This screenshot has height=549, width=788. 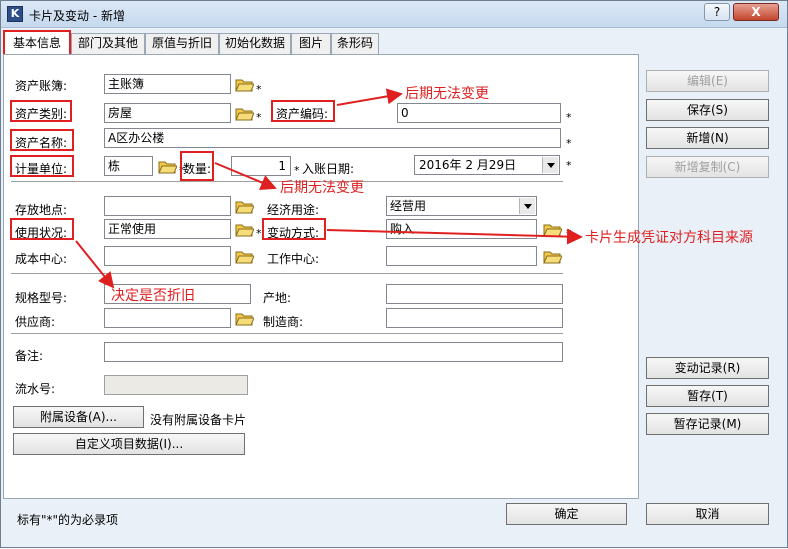 What do you see at coordinates (167, 318) in the screenshot?
I see `supplier-field` at bounding box center [167, 318].